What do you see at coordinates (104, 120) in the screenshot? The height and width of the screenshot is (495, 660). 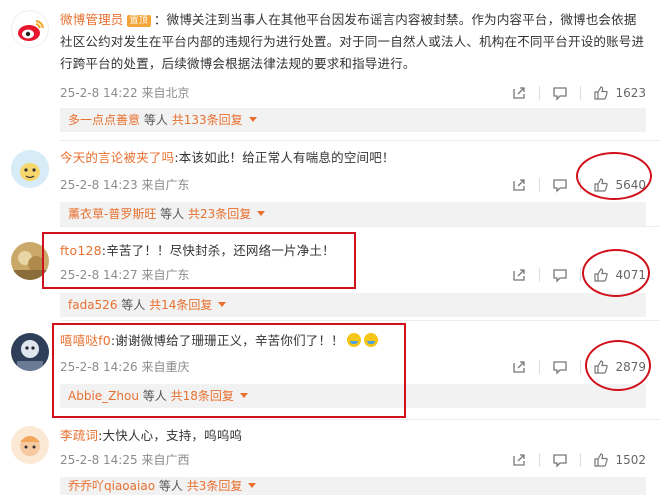 I see `reply-username: 多一点点善意` at bounding box center [104, 120].